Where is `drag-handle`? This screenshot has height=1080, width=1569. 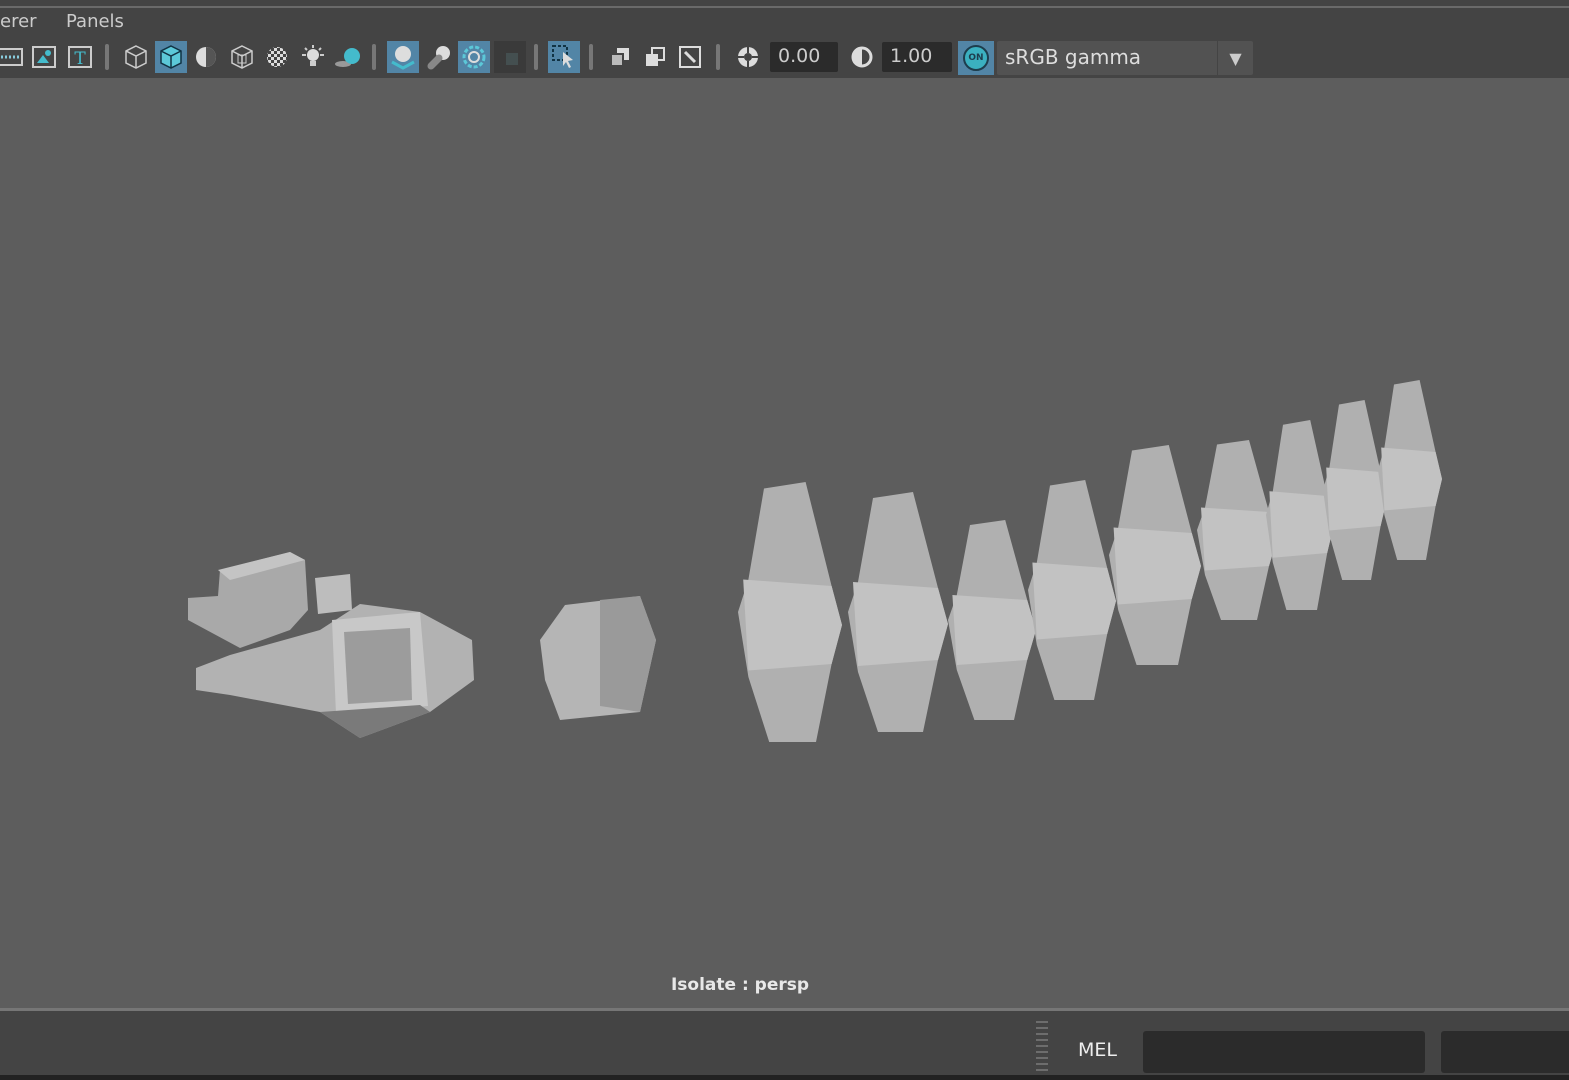
drag-handle is located at coordinates (1042, 1048).